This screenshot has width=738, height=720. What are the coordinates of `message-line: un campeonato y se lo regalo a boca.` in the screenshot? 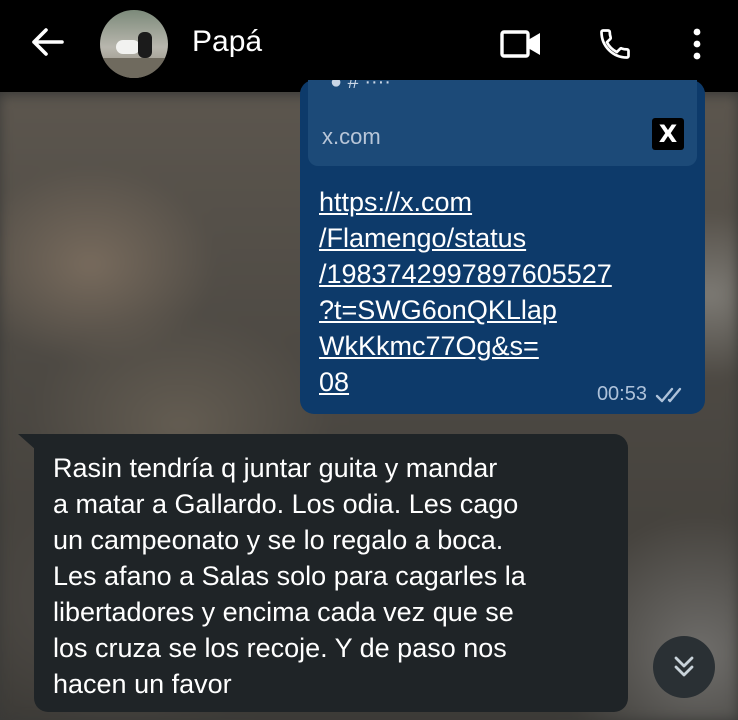 It's located at (278, 540).